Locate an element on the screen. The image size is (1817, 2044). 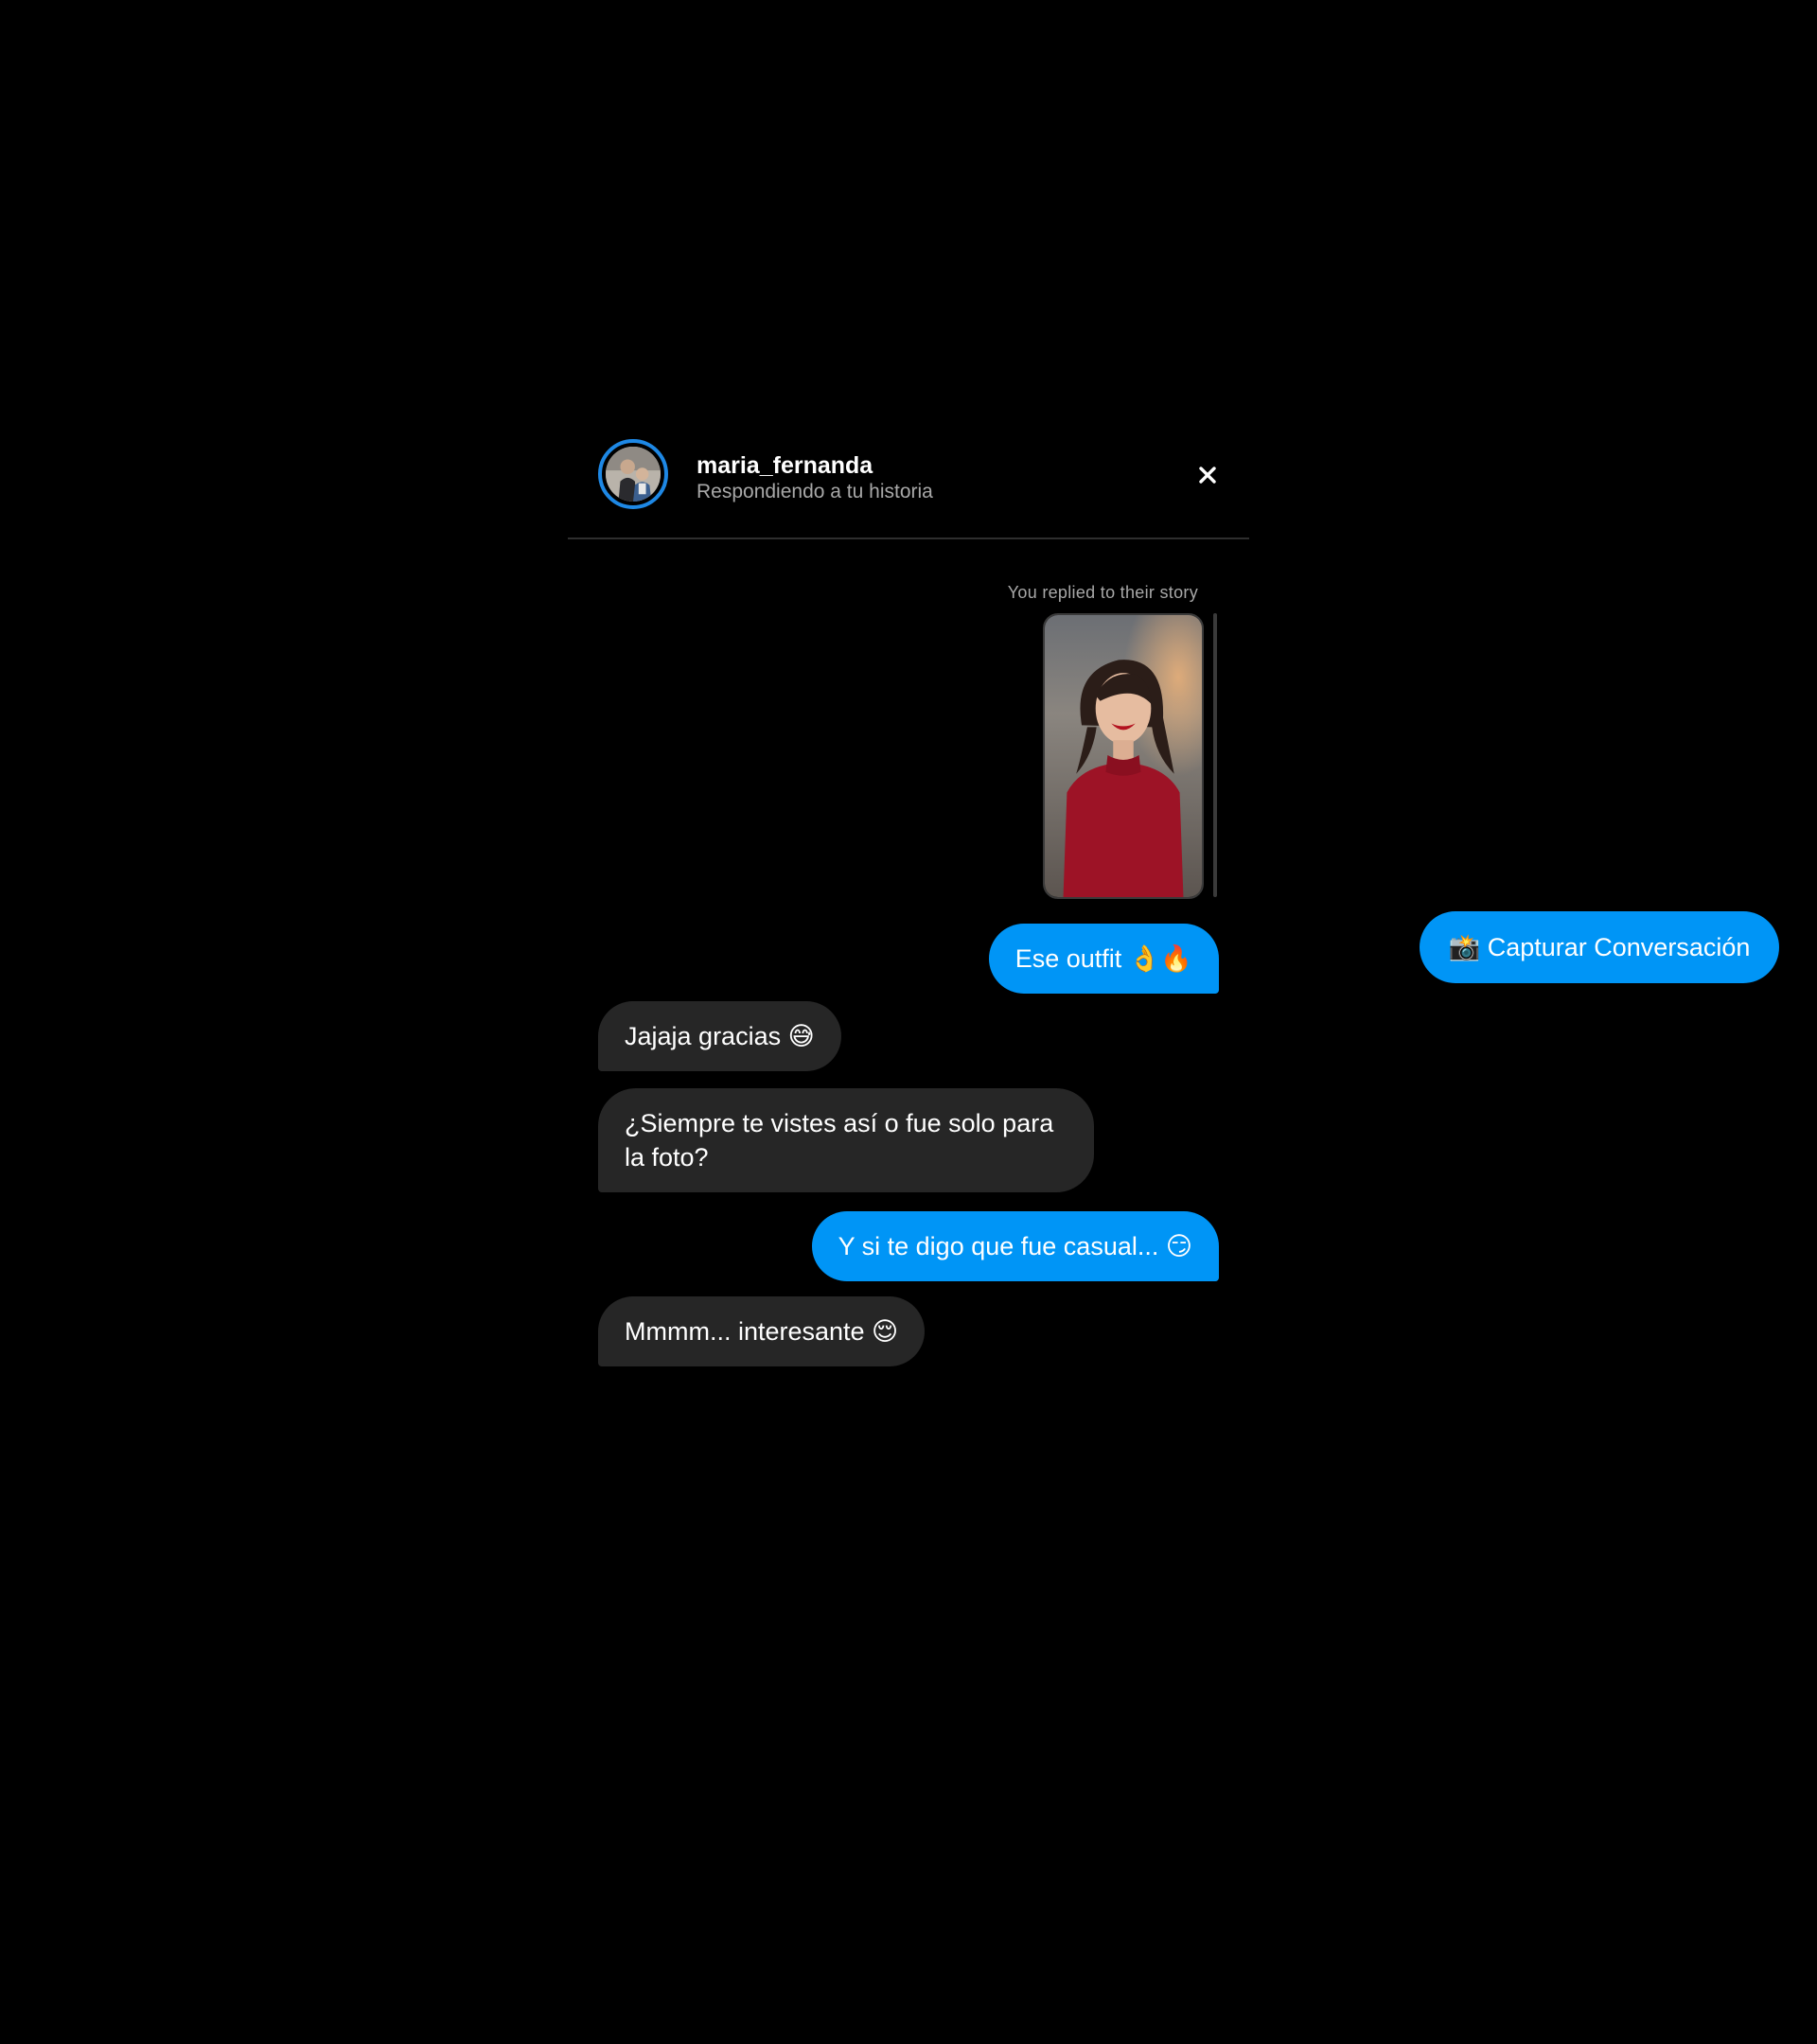
story-reply-bar is located at coordinates (1215, 755).